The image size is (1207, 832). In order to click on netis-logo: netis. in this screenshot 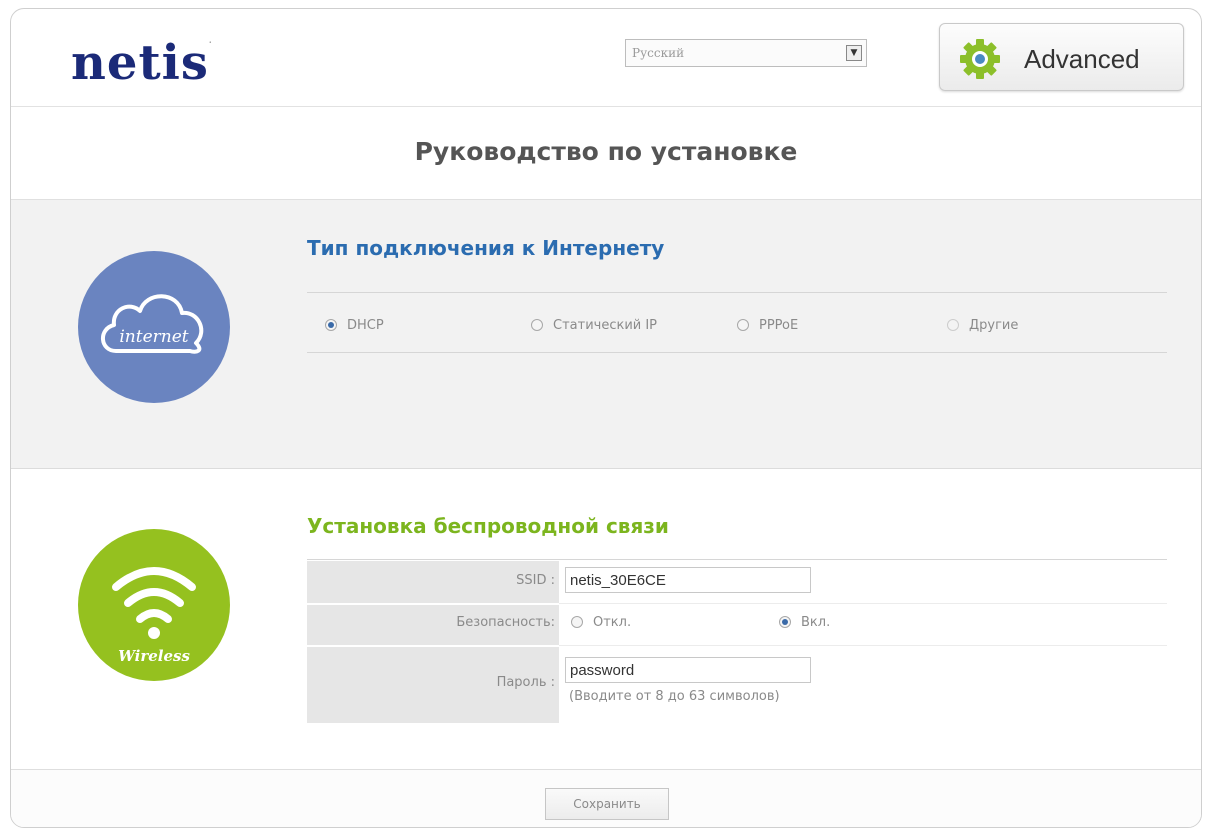, I will do `click(142, 63)`.